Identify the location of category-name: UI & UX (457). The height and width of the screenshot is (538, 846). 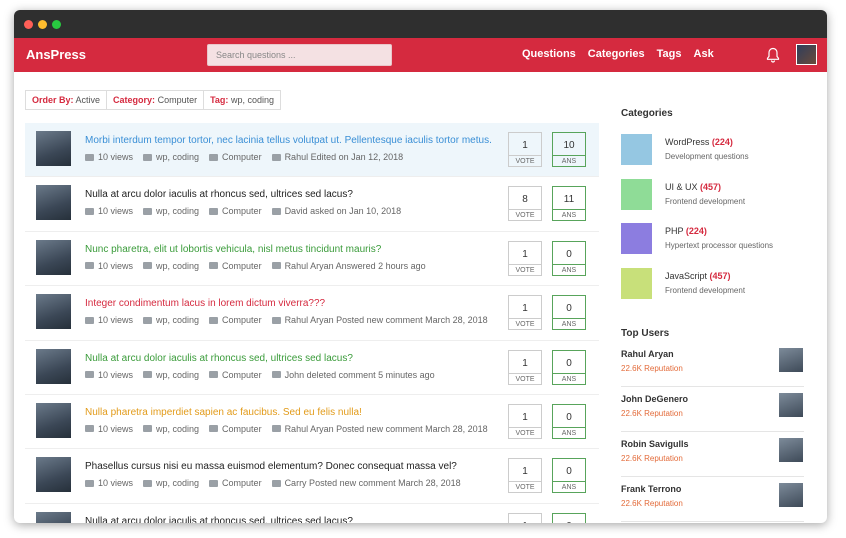
(693, 187).